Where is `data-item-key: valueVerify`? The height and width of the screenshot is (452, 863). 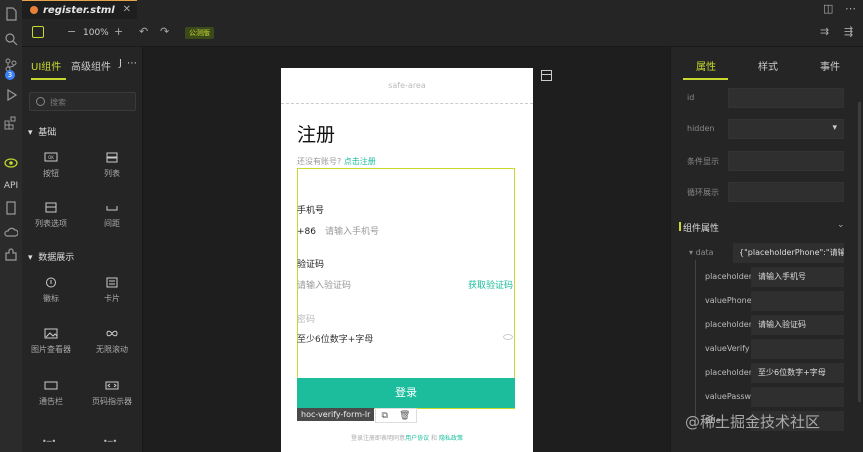
data-item-key: valueVerify is located at coordinates (727, 348).